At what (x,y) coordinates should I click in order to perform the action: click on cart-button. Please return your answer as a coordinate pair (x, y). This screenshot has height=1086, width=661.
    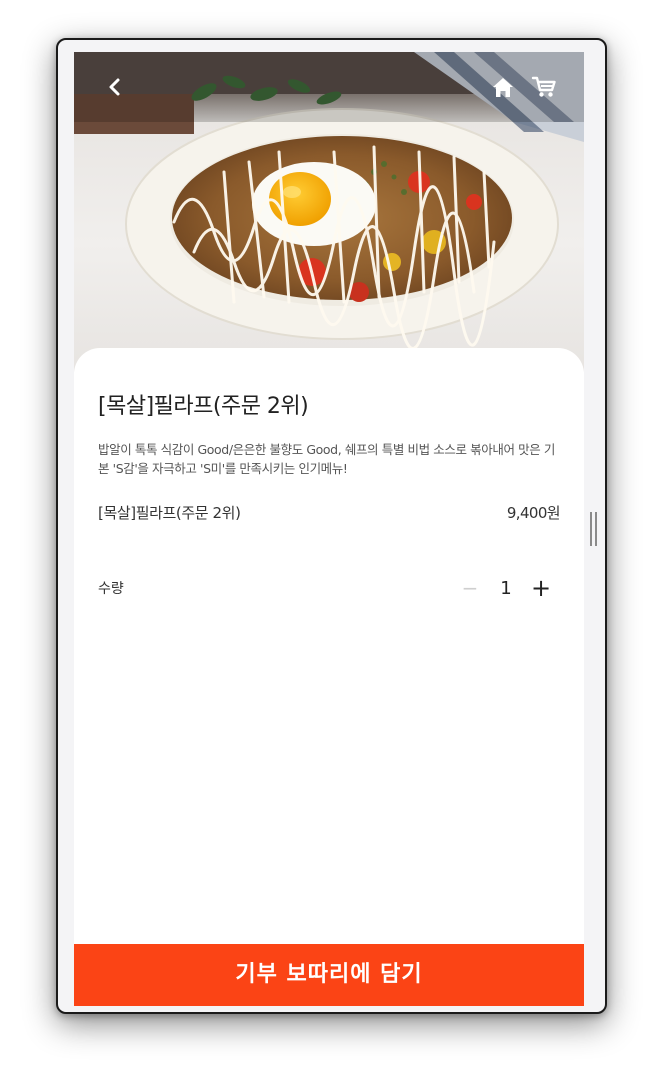
    Looking at the image, I should click on (544, 87).